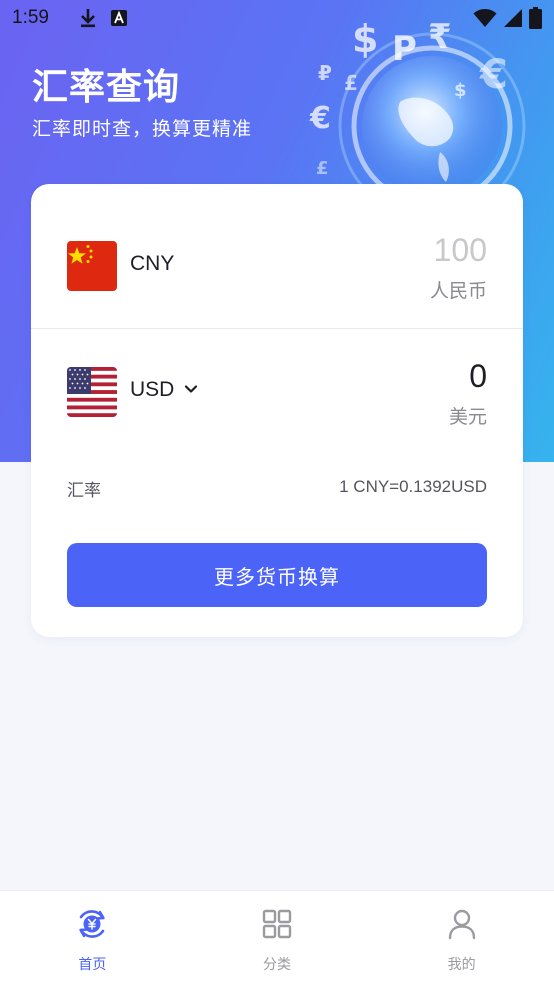 This screenshot has width=554, height=984. I want to click on from-currency-name: 人民币, so click(458, 291).